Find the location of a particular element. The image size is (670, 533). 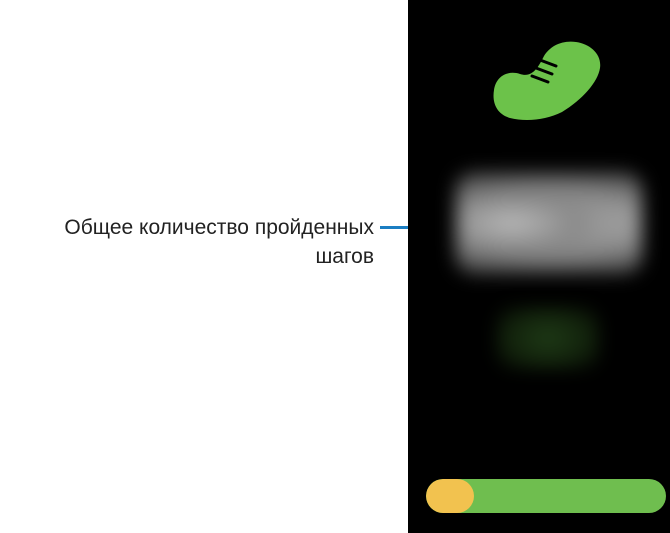

step-count-blurred is located at coordinates (549, 223).